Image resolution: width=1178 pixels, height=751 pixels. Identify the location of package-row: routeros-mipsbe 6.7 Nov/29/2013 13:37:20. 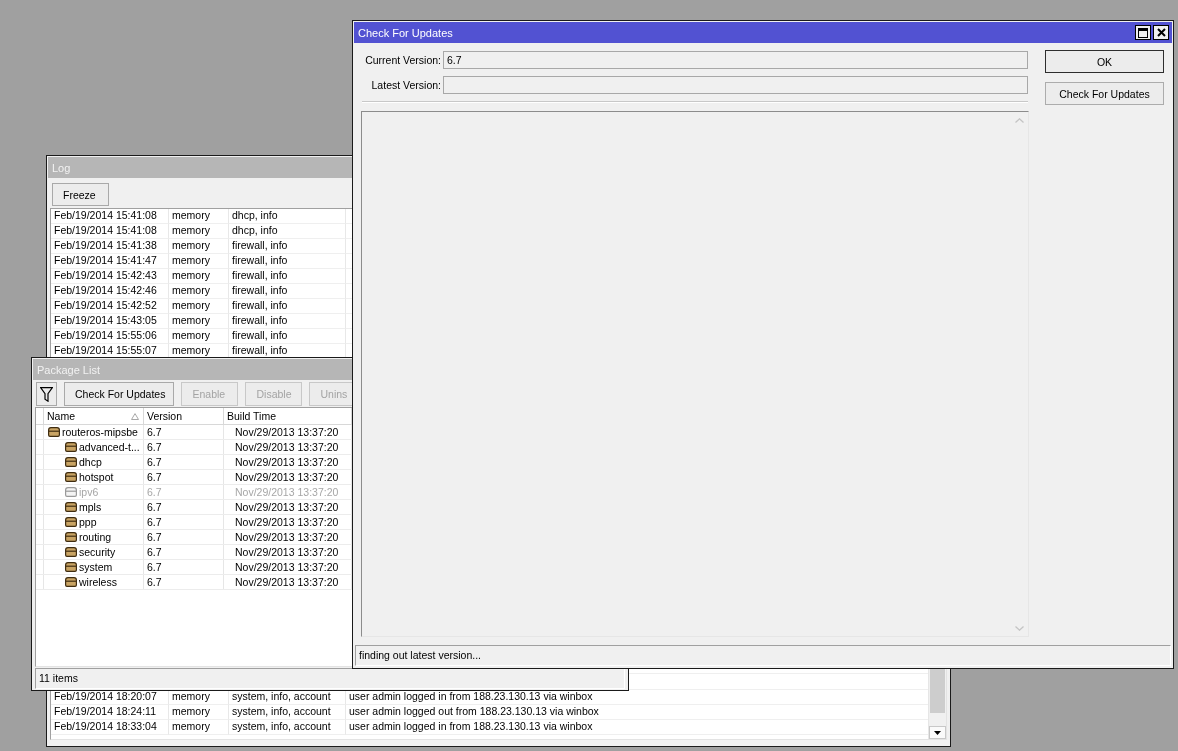
(194, 432).